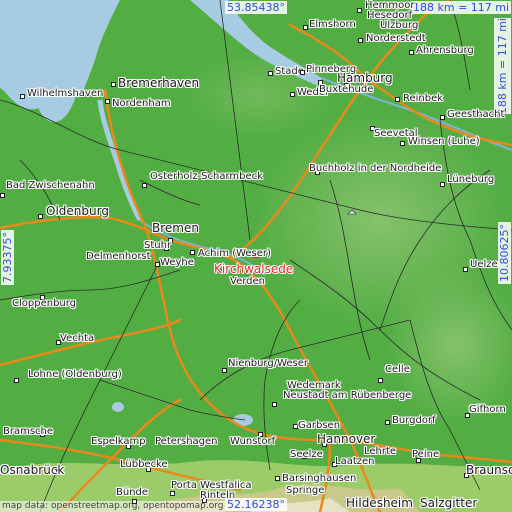  Describe the element at coordinates (414, 420) in the screenshot. I see `city-label: Burgdorf` at that location.